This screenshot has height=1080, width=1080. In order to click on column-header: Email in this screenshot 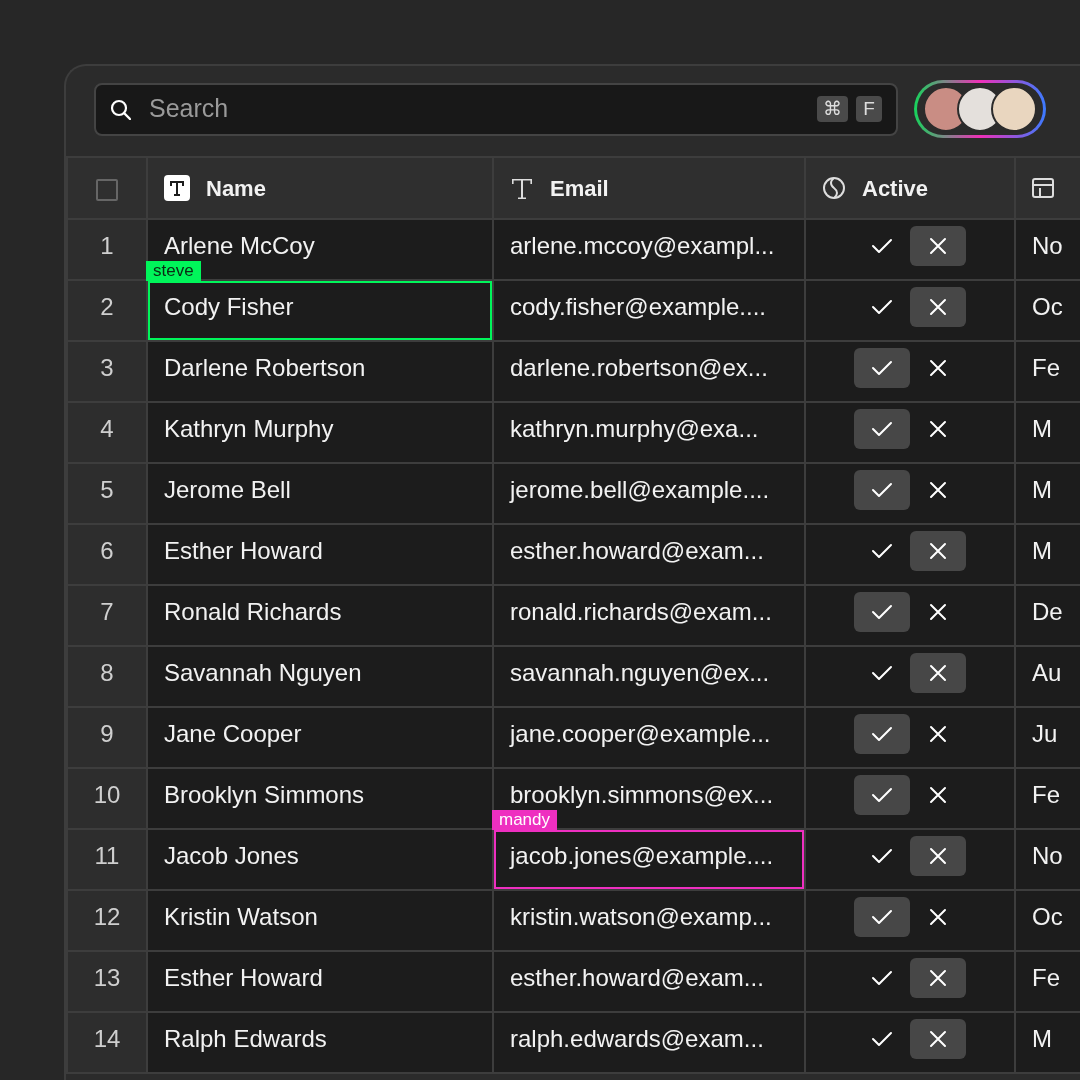, I will do `click(579, 188)`.